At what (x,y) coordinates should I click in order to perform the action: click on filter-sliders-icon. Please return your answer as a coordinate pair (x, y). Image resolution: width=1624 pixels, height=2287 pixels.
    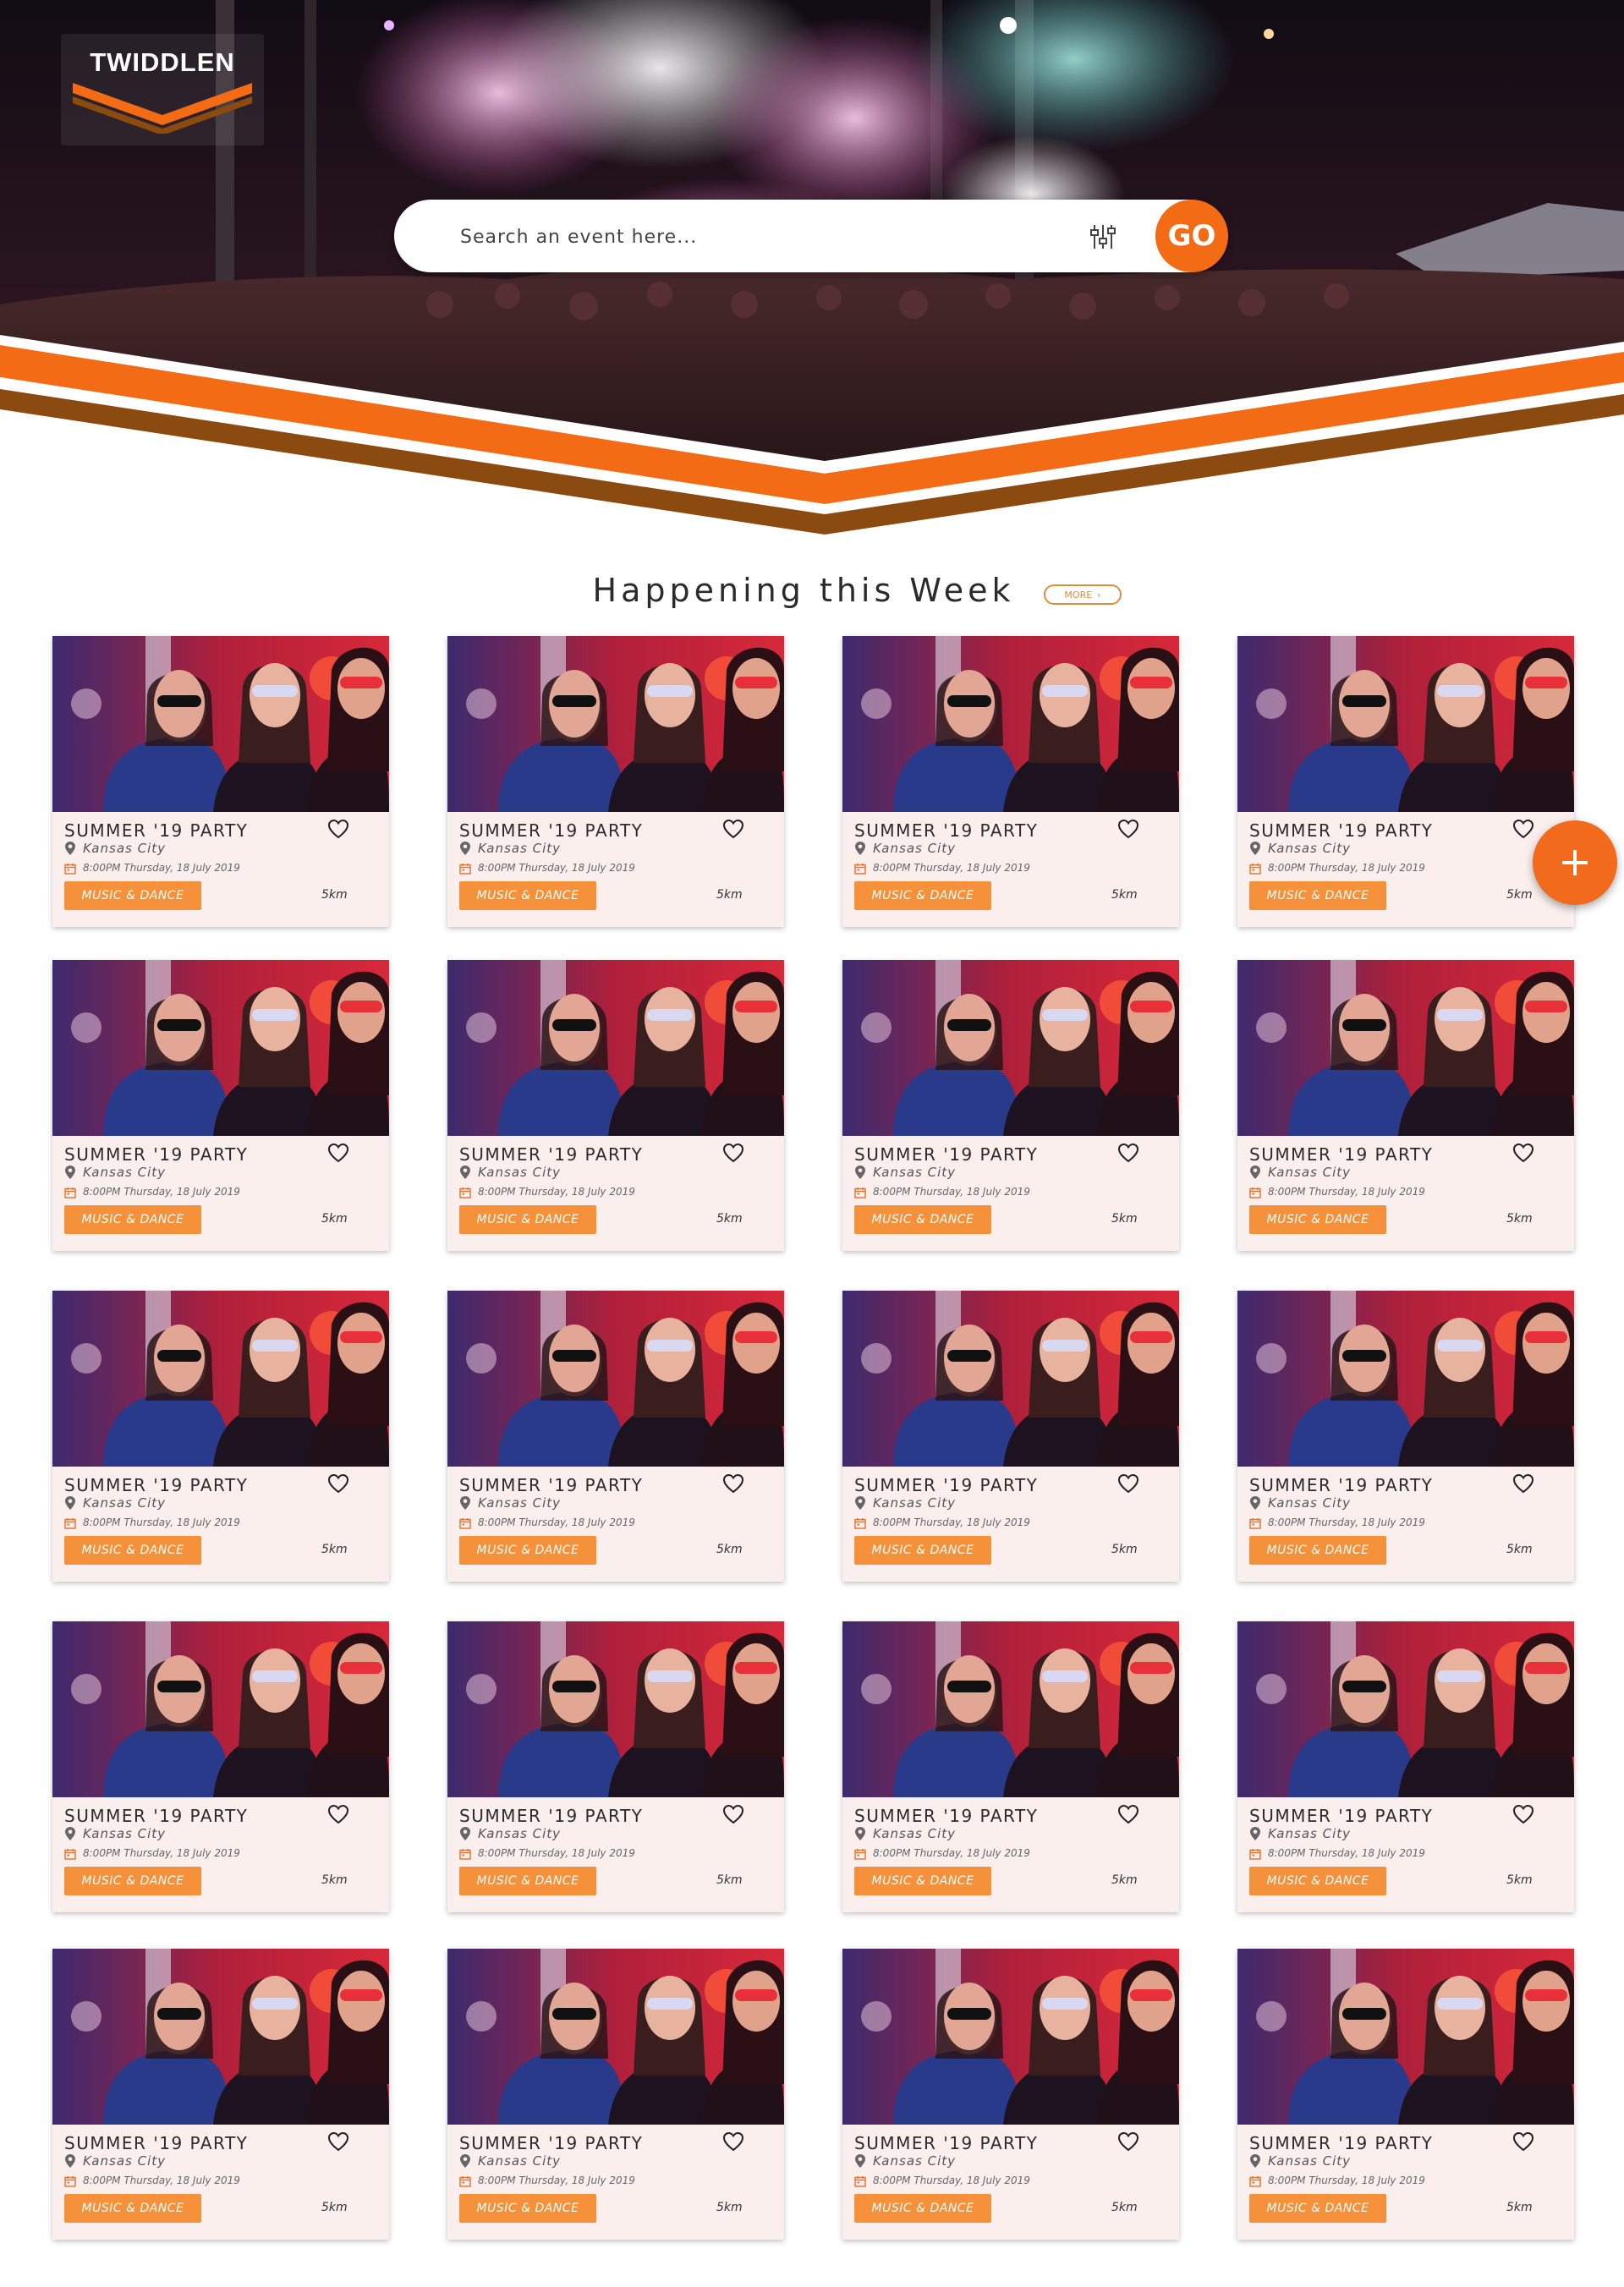
    Looking at the image, I should click on (1103, 237).